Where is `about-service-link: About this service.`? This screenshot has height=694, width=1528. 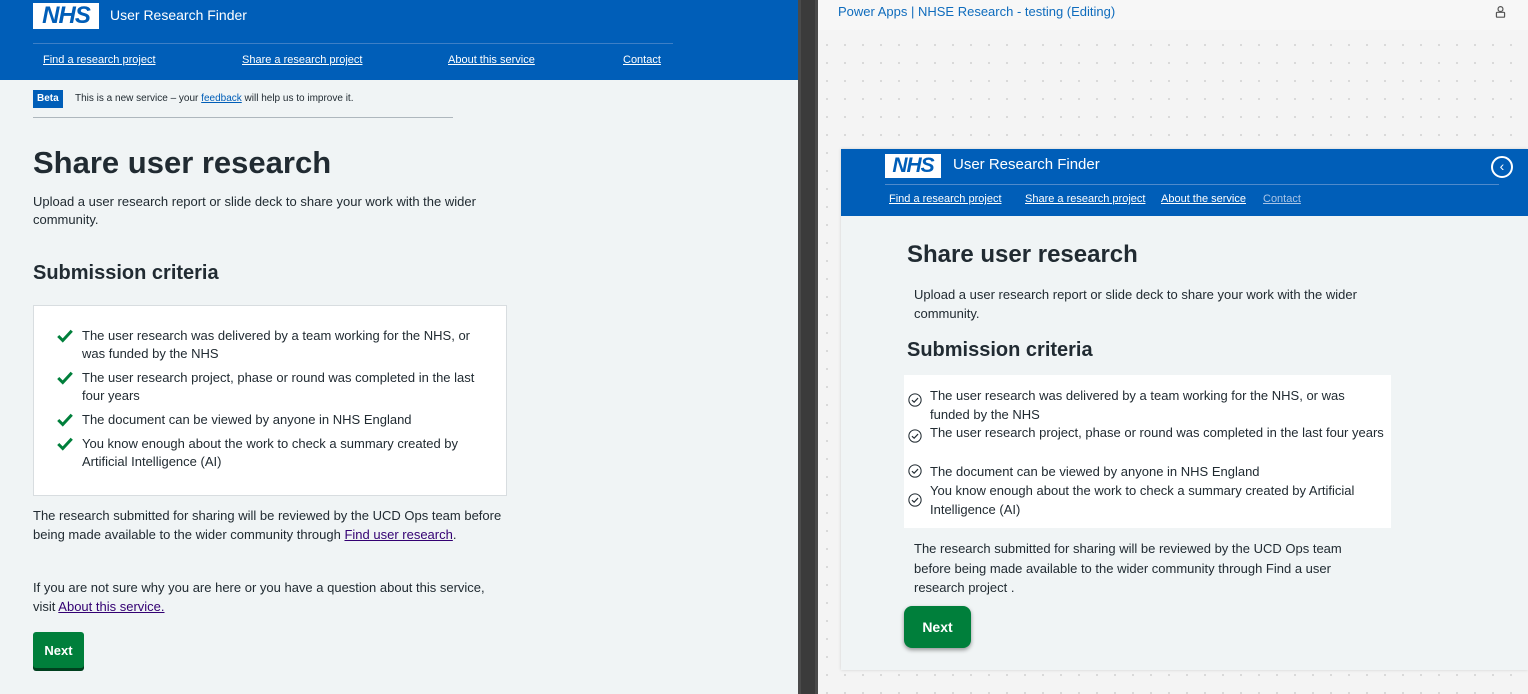
about-service-link: About this service. is located at coordinates (111, 606).